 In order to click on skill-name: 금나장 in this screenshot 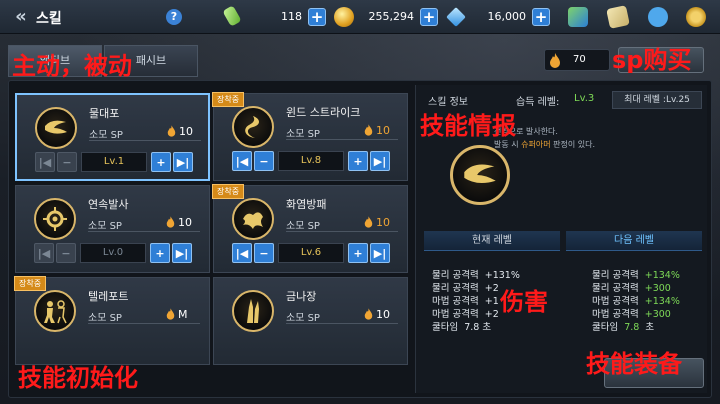, I will do `click(301, 296)`.